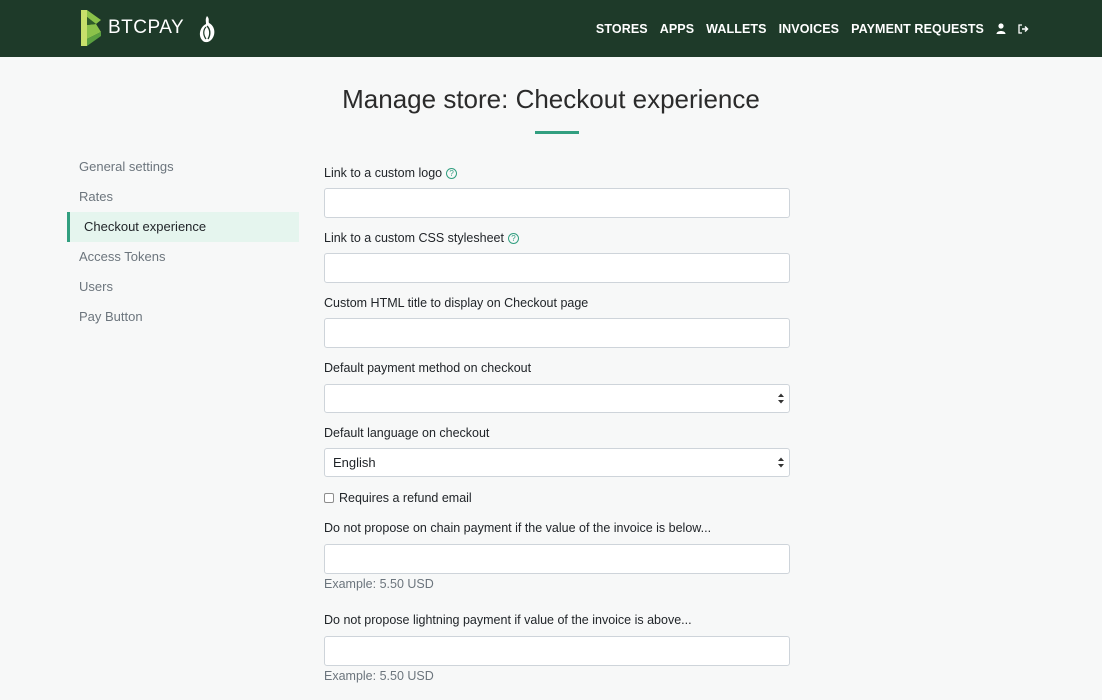 This screenshot has width=1102, height=700. I want to click on title-underline, so click(557, 132).